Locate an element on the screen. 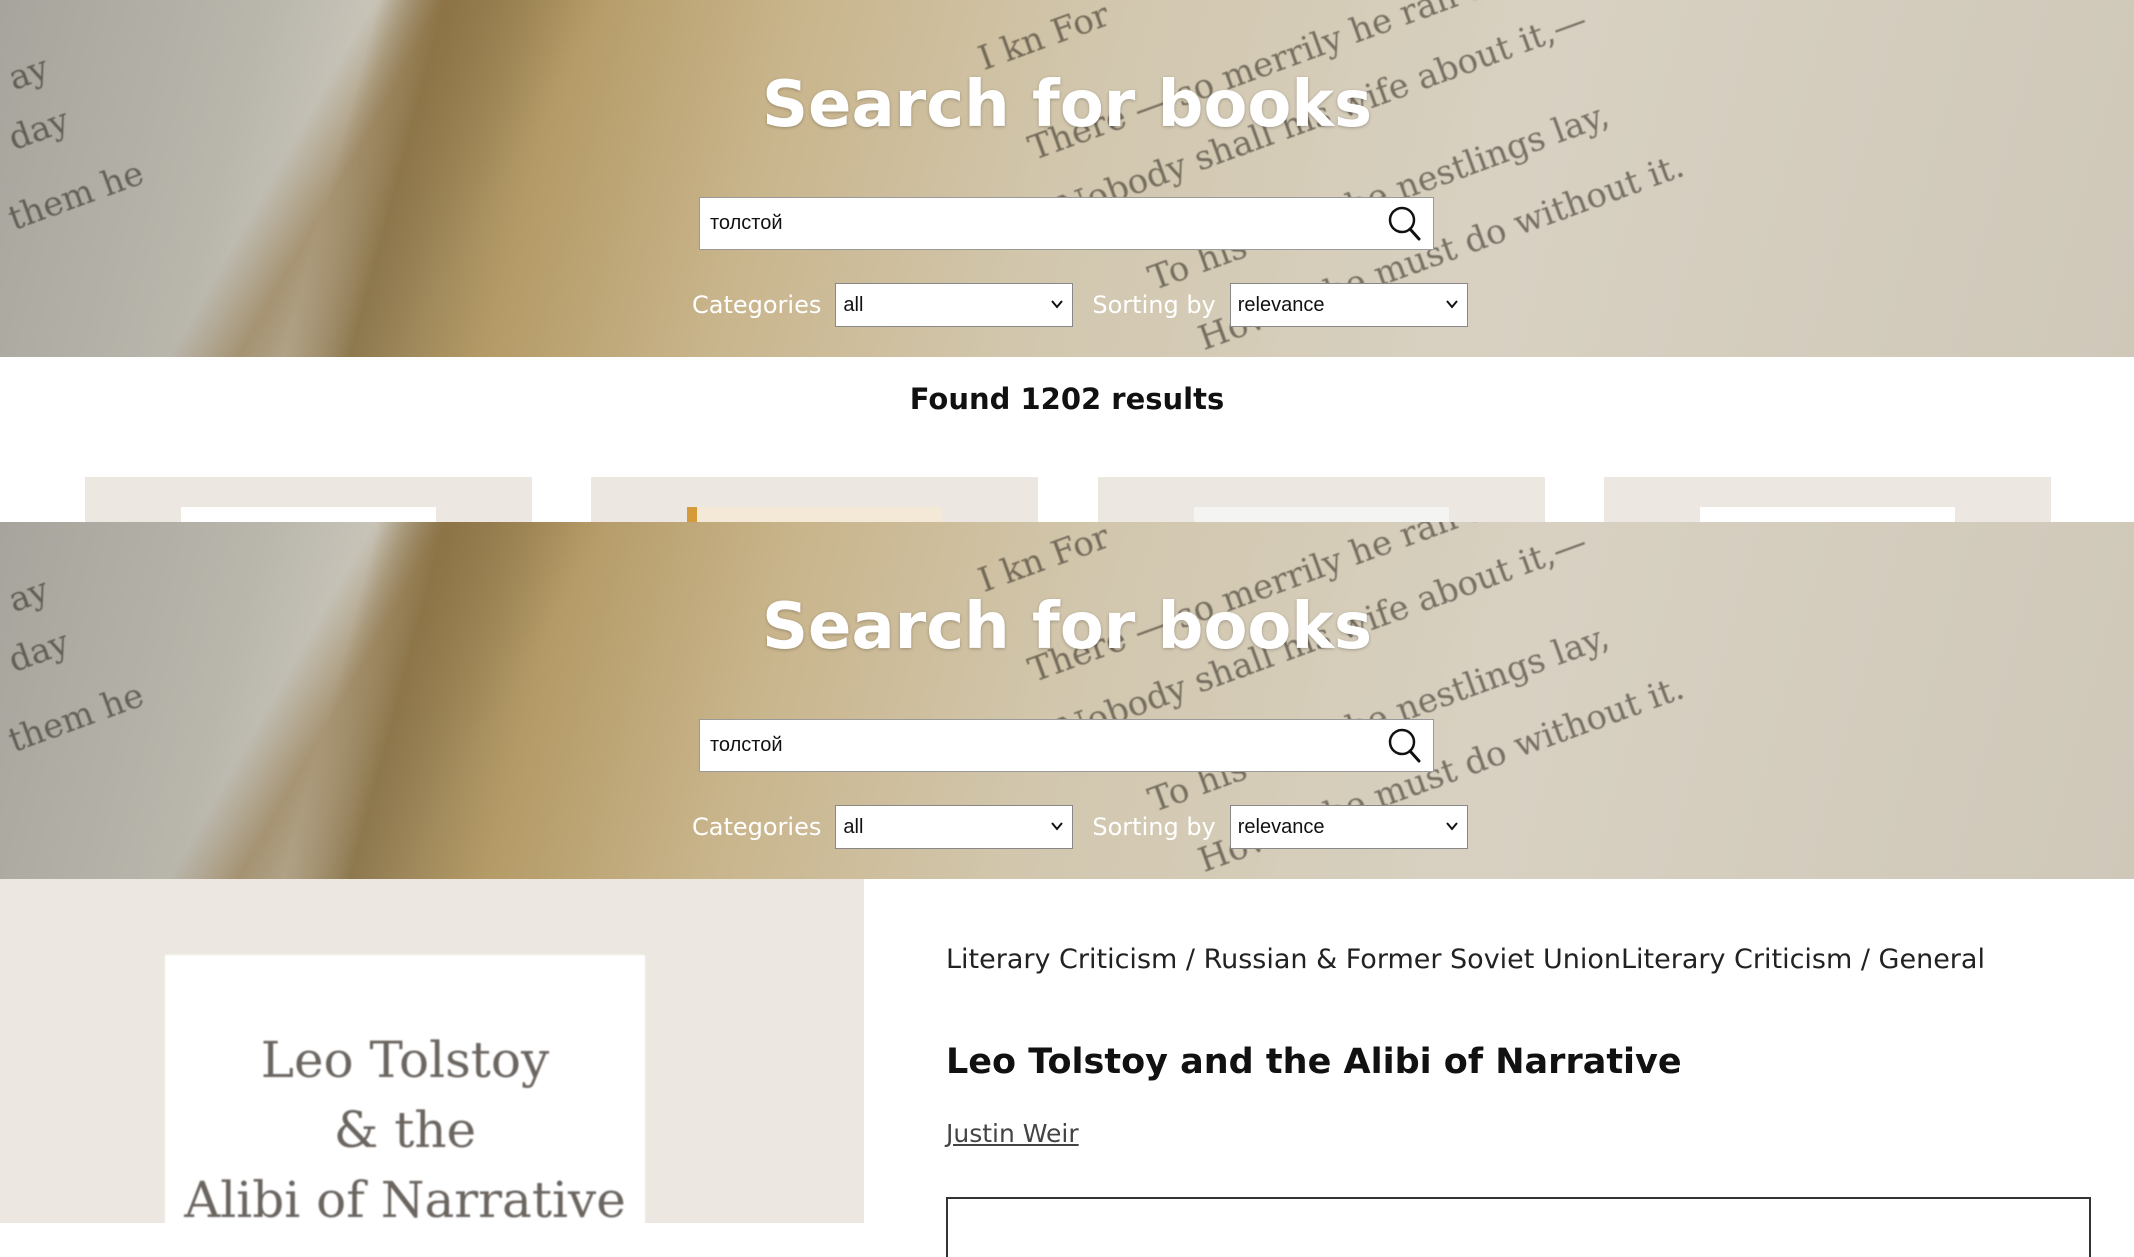 The image size is (2134, 1257). book-cover-panel: Leo Tolstoy & the Alibi of Narrative is located at coordinates (432, 1067).